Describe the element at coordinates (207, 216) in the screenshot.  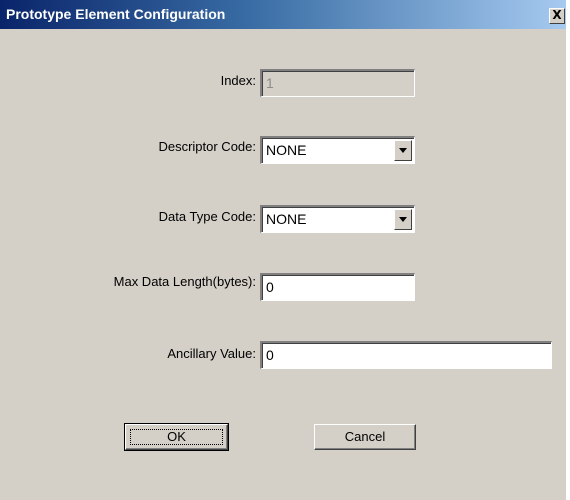
I see `data-type-code-label: Data Type Code:` at that location.